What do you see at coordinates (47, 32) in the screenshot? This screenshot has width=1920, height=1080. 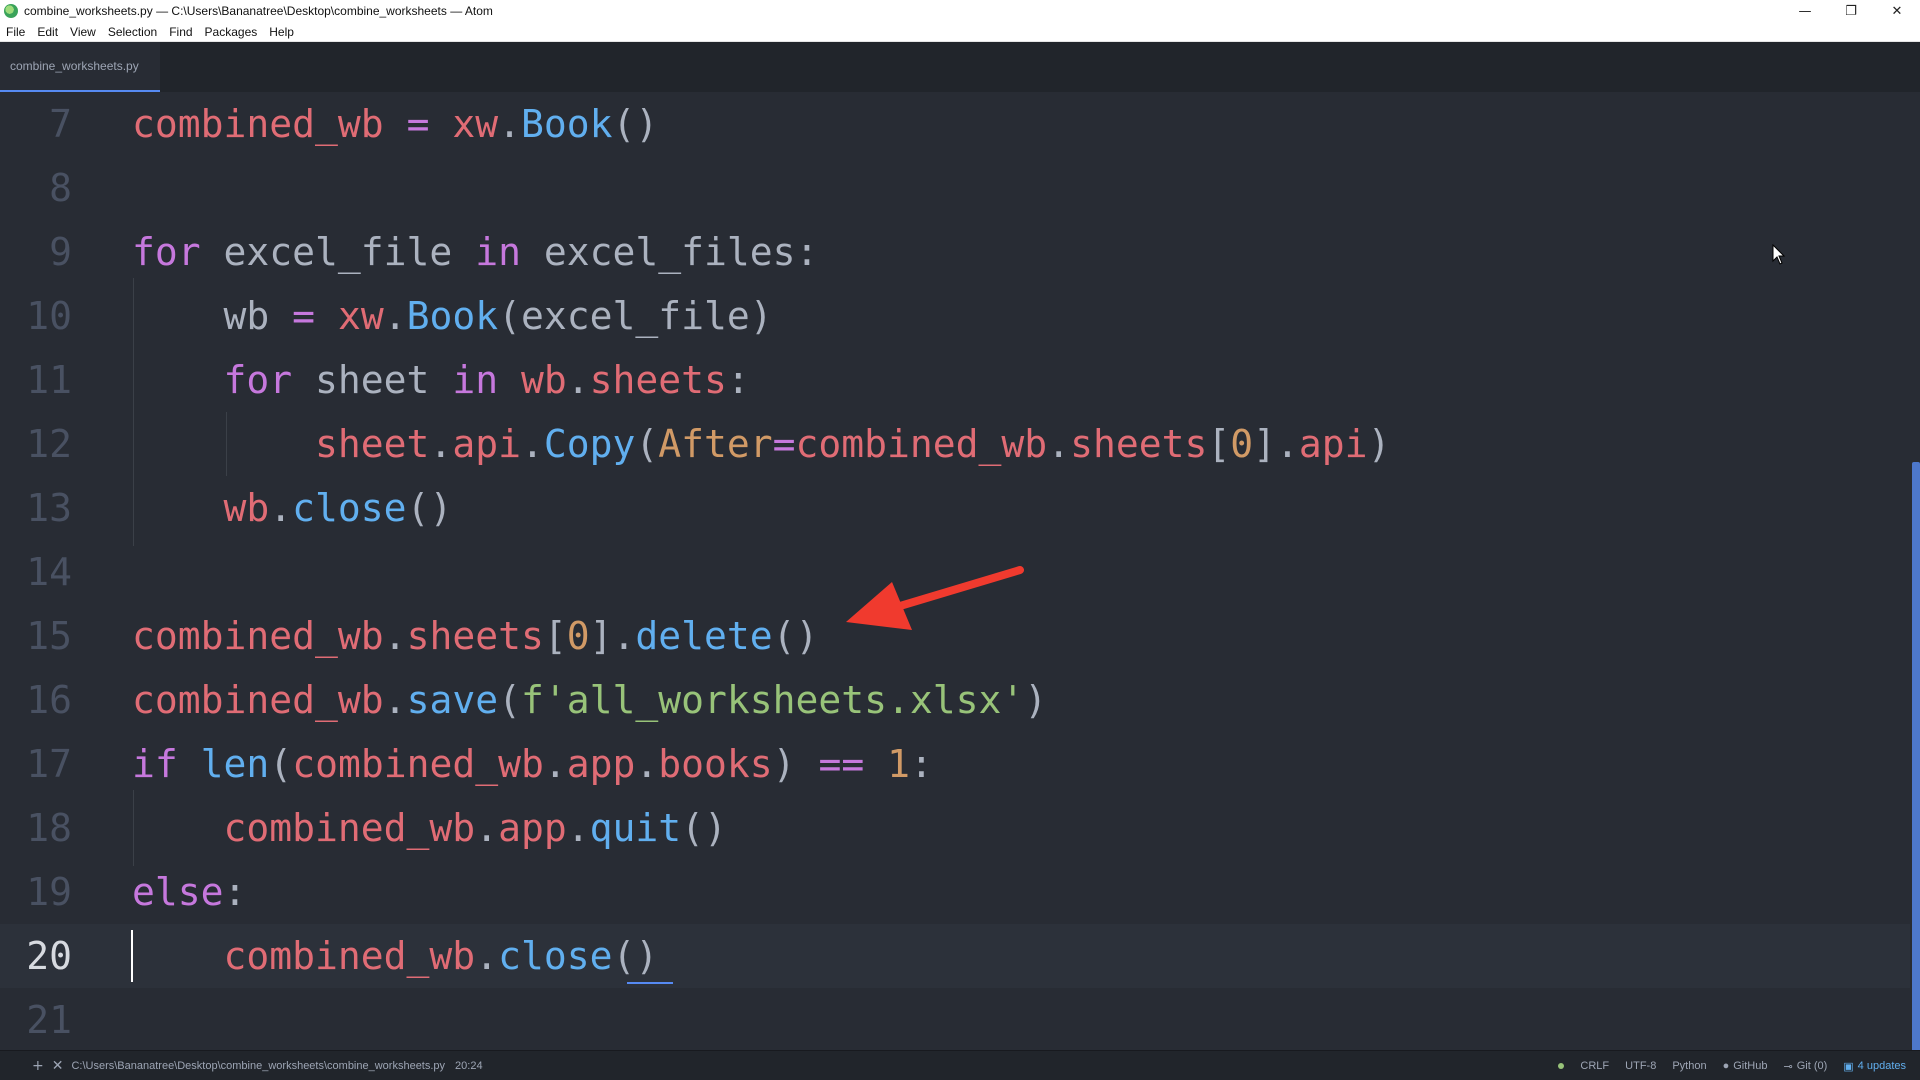 I see `menu-edit: Edit` at bounding box center [47, 32].